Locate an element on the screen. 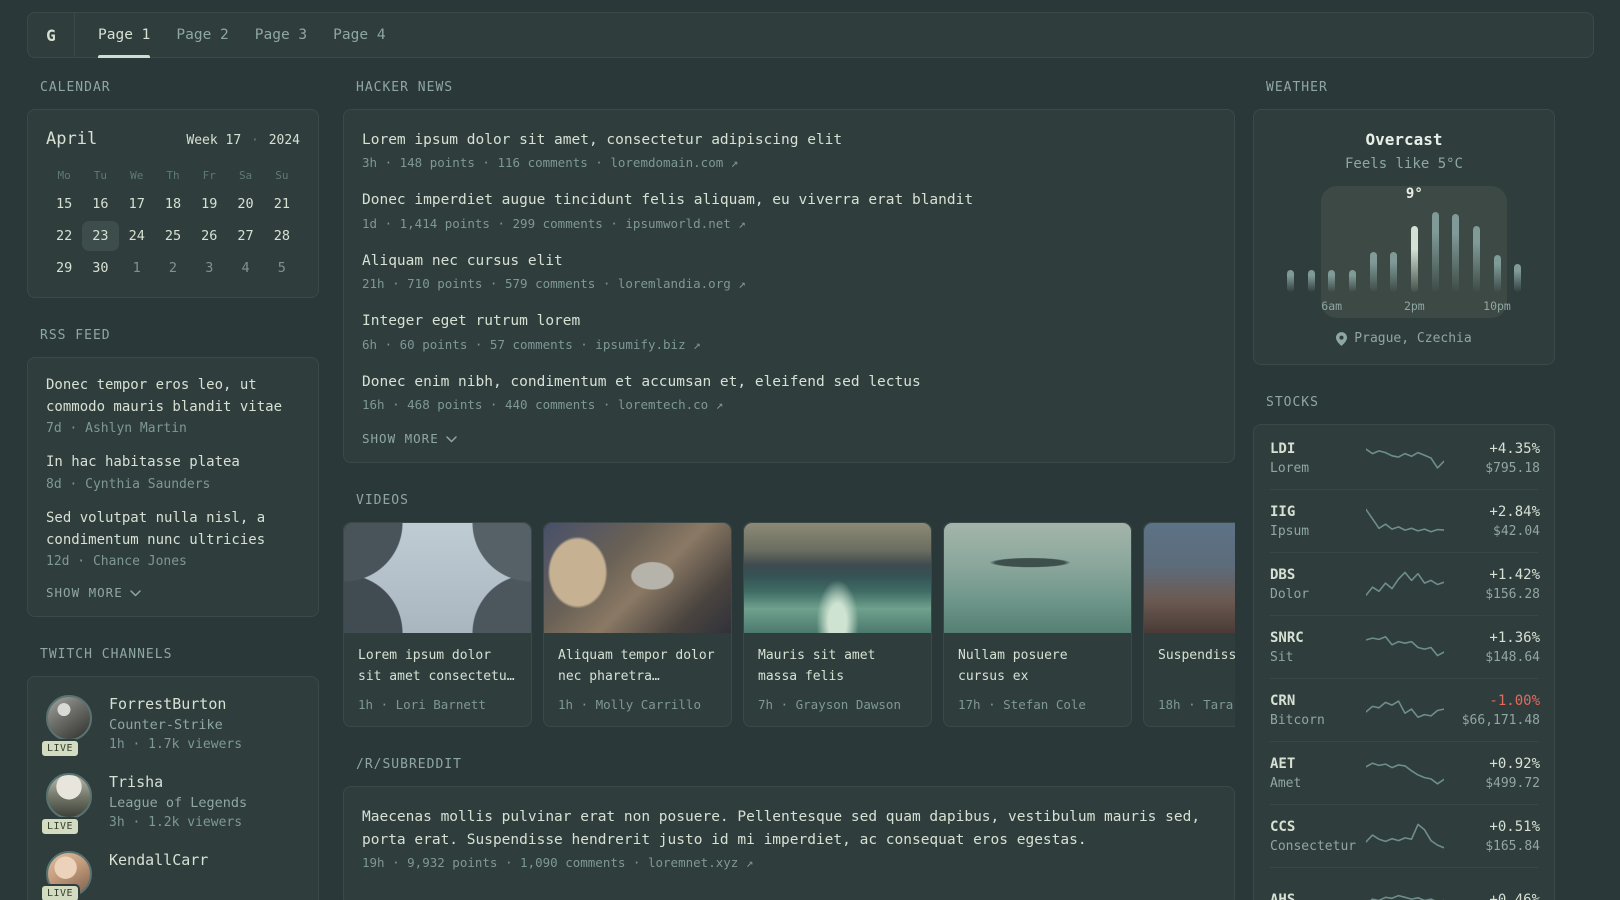 This screenshot has width=1620, height=900. video-title: Mauris sit amet massa felis is located at coordinates (837, 667).